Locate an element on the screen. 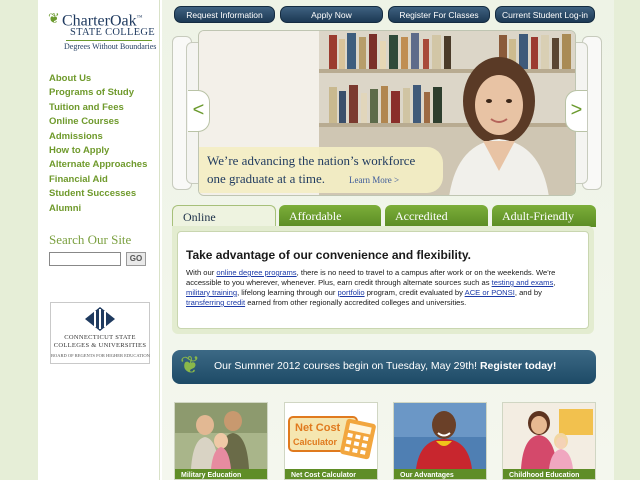 The height and width of the screenshot is (480, 640). calculator-graphic: Net Cost Calculator is located at coordinates (331, 436).